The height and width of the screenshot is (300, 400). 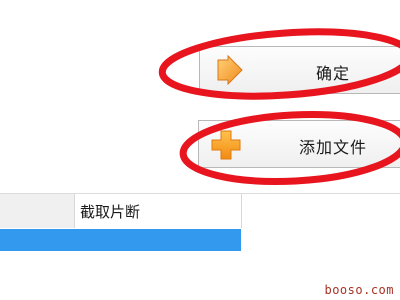 I want to click on add-file-button: 添加文件, so click(x=299, y=144).